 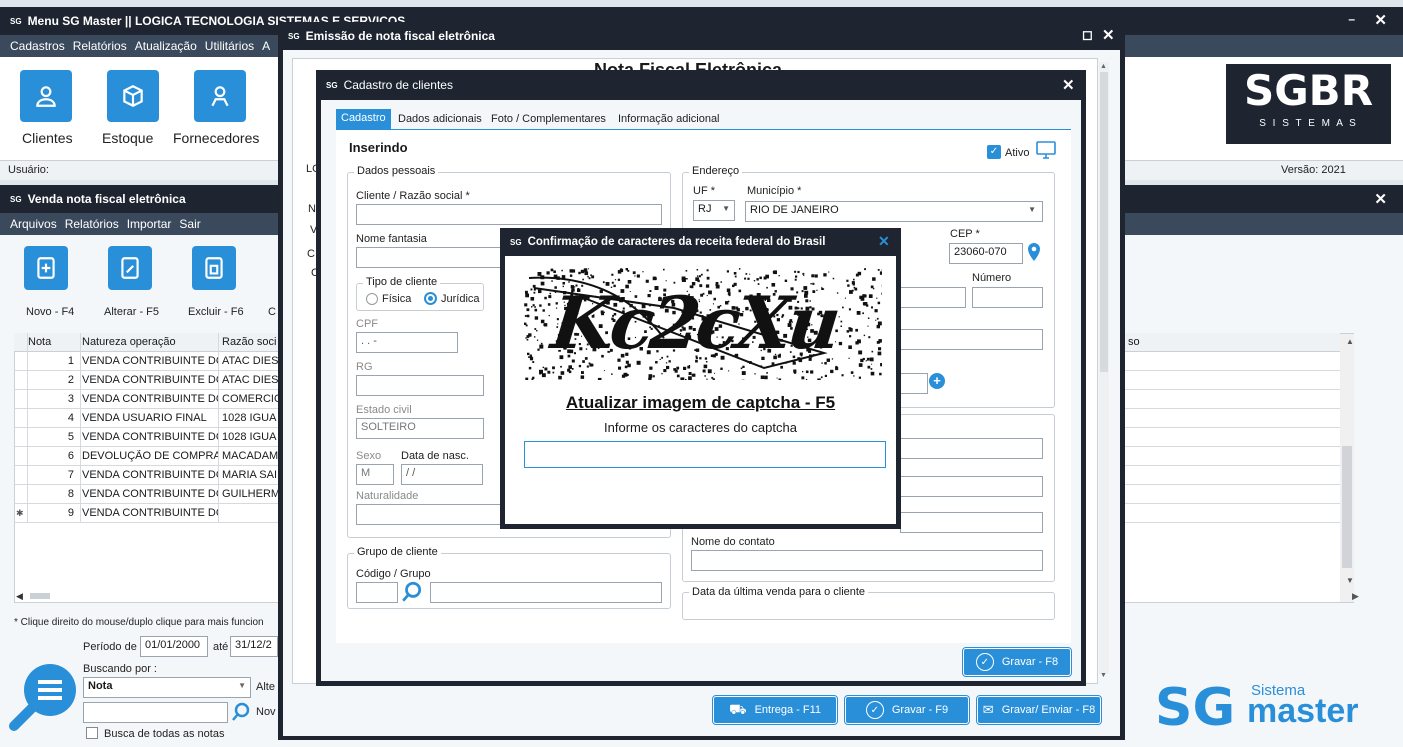 I want to click on minimize-button: –, so click(x=1351, y=19).